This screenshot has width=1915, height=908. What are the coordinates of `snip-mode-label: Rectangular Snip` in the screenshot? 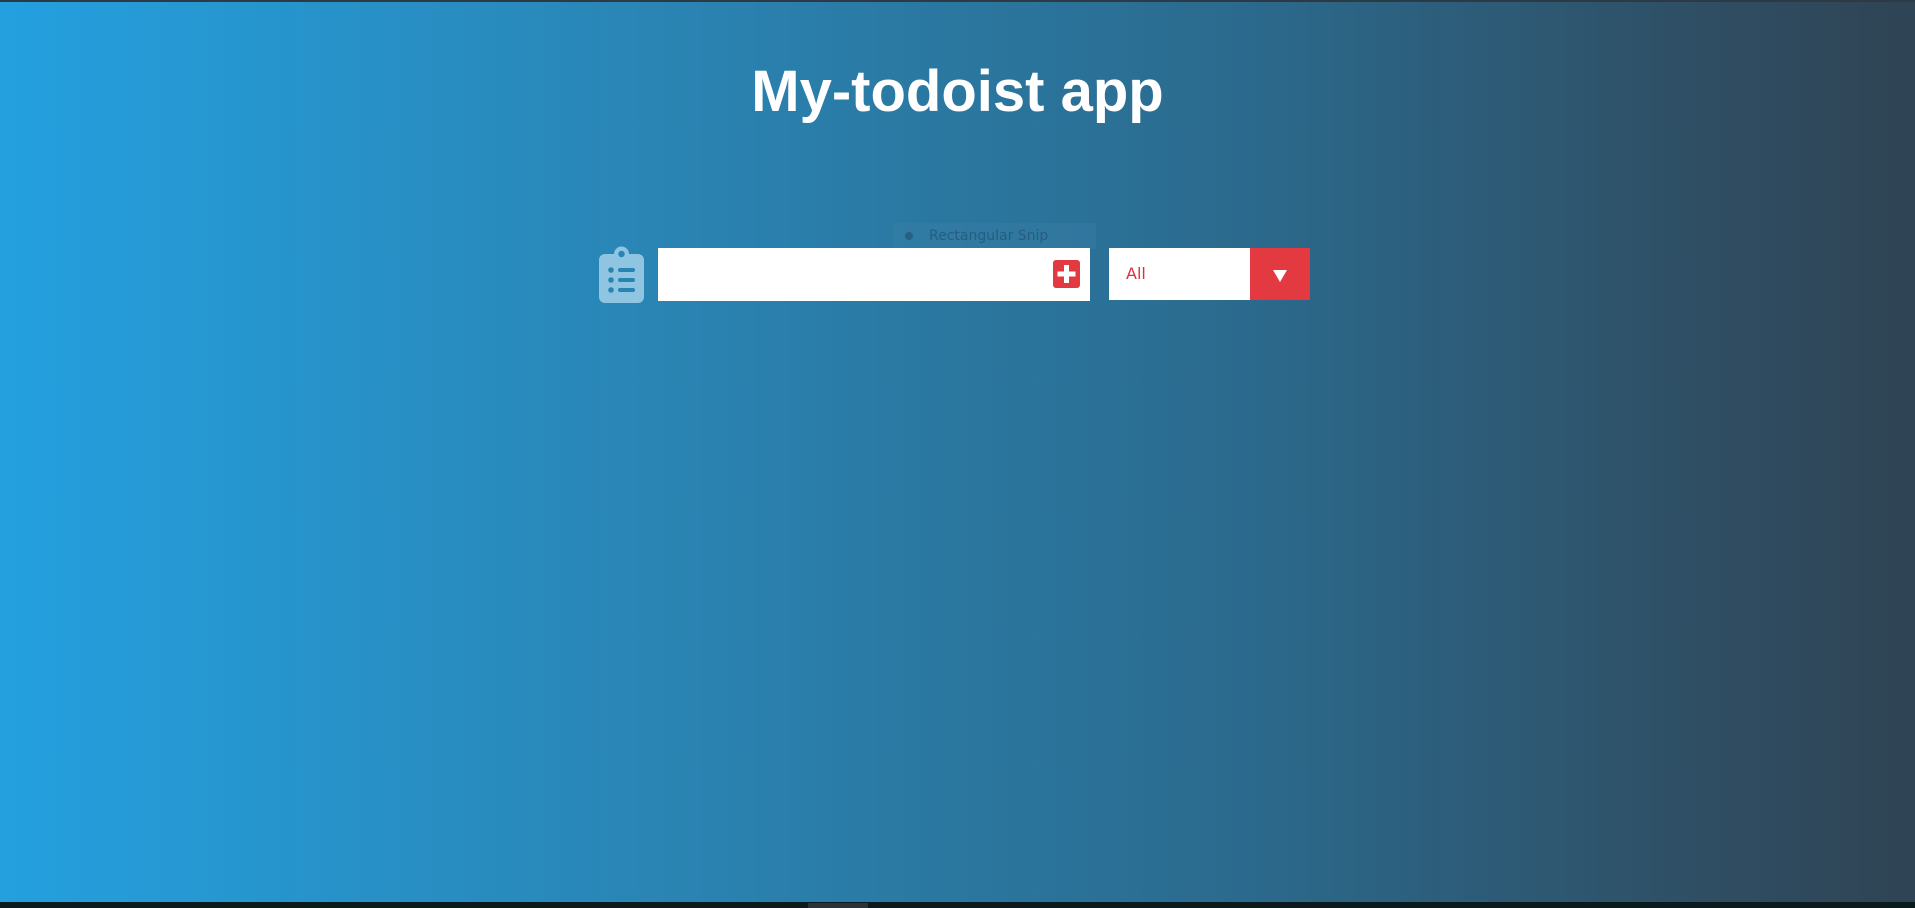 It's located at (989, 236).